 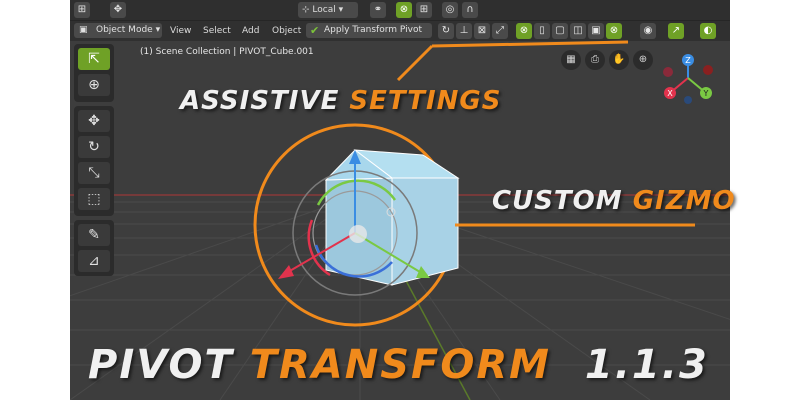 What do you see at coordinates (595, 60) in the screenshot?
I see `camera-icon: ⎙` at bounding box center [595, 60].